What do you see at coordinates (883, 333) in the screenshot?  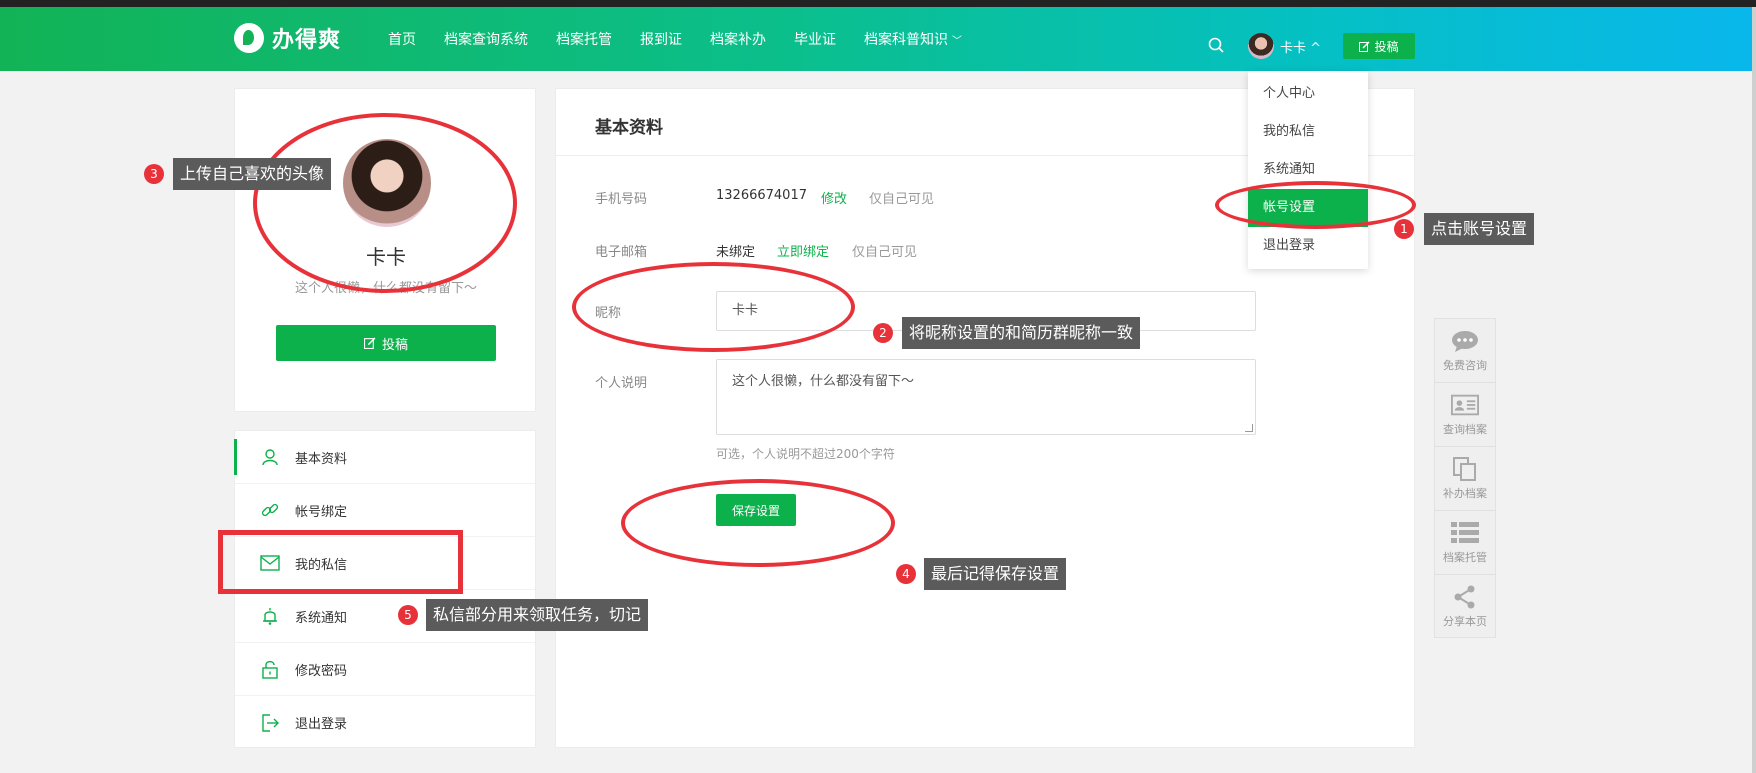 I see `annotation-badge-2: 2` at bounding box center [883, 333].